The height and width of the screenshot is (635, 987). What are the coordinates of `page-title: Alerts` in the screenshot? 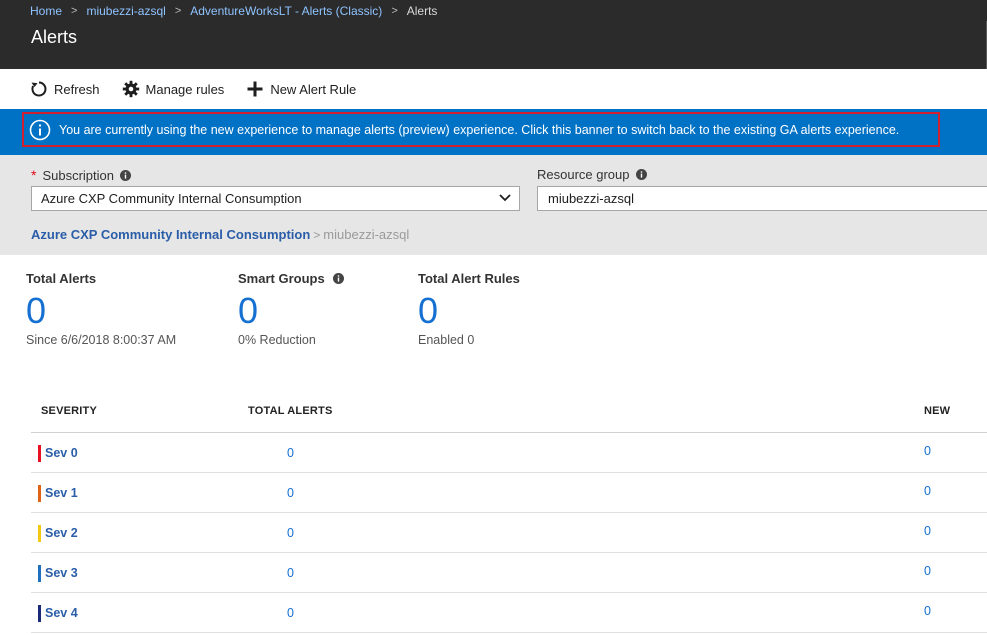 It's located at (54, 37).